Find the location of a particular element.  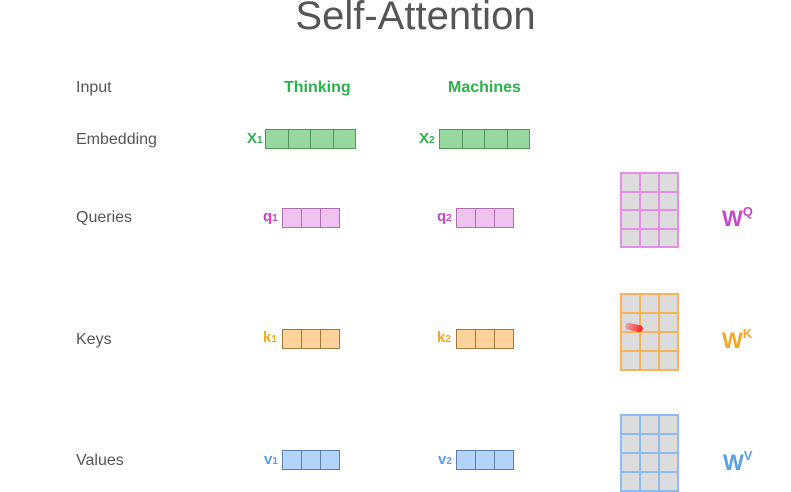

row-label-keys: Keys is located at coordinates (94, 339).